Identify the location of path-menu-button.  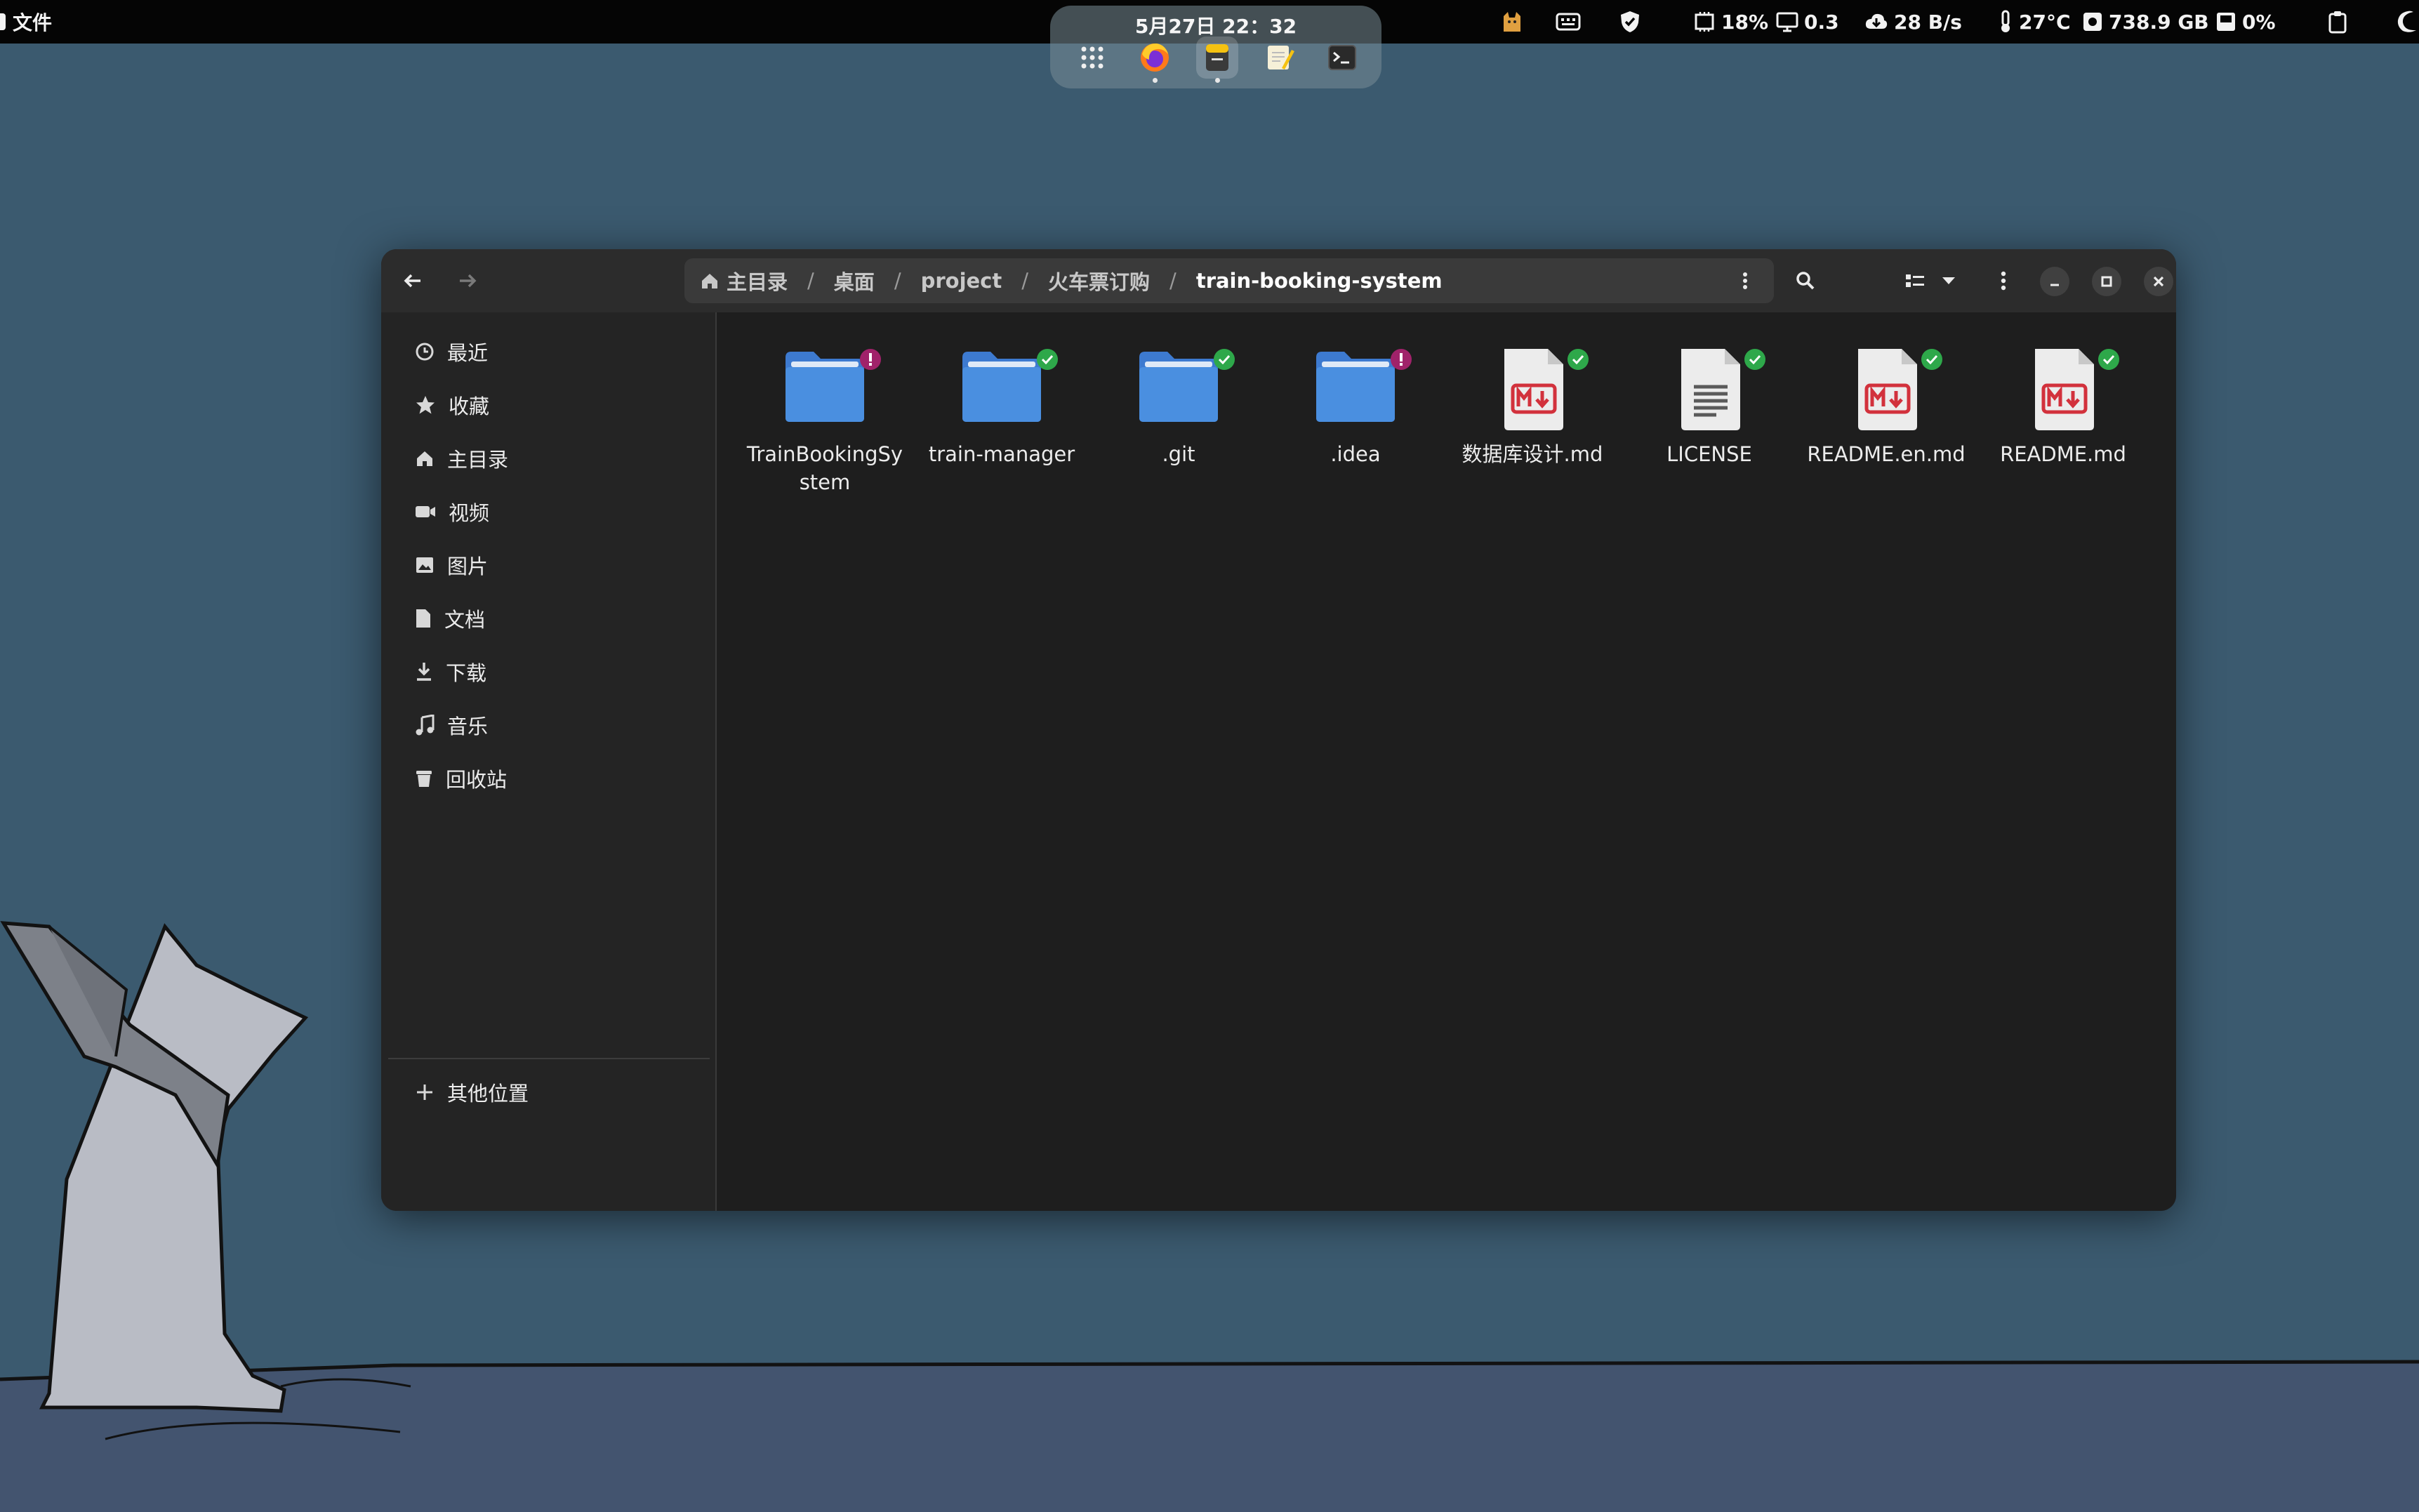
(1745, 281).